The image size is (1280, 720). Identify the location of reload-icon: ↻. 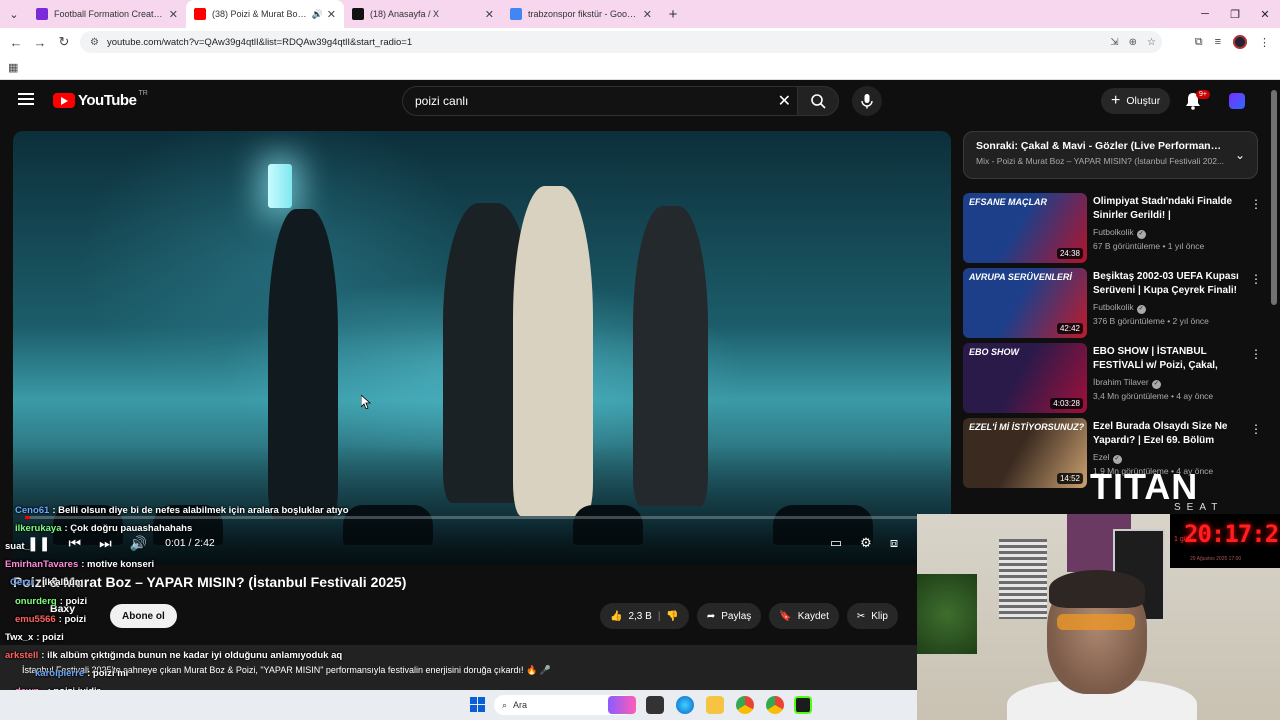
(64, 42).